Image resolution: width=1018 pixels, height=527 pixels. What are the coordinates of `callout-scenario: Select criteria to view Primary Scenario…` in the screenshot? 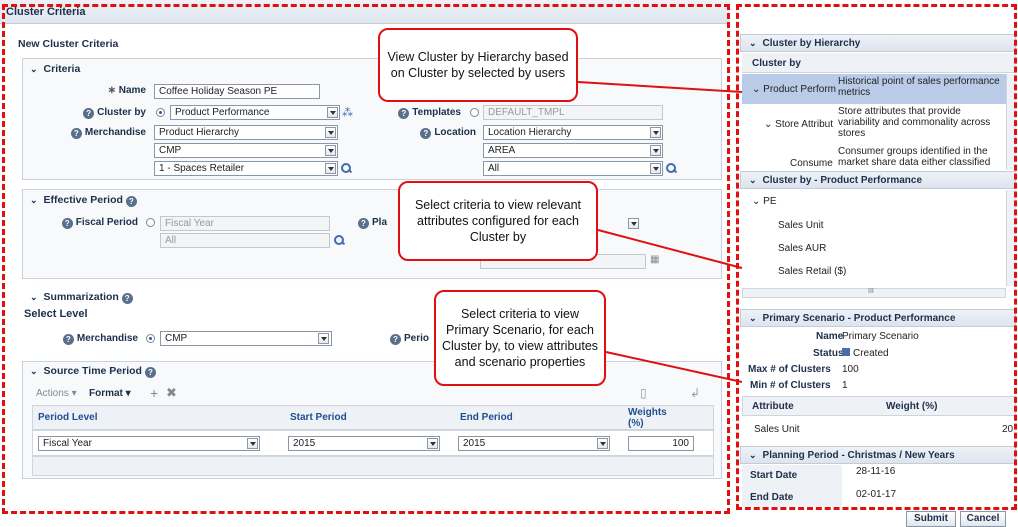 It's located at (520, 338).